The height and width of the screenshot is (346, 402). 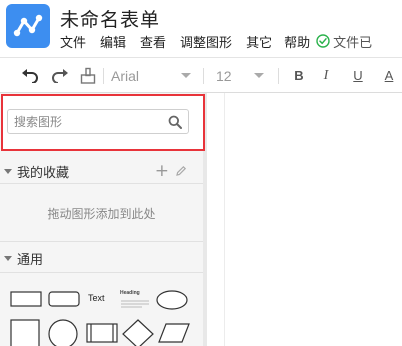 What do you see at coordinates (206, 41) in the screenshot?
I see `menu-arrange: 调整图形` at bounding box center [206, 41].